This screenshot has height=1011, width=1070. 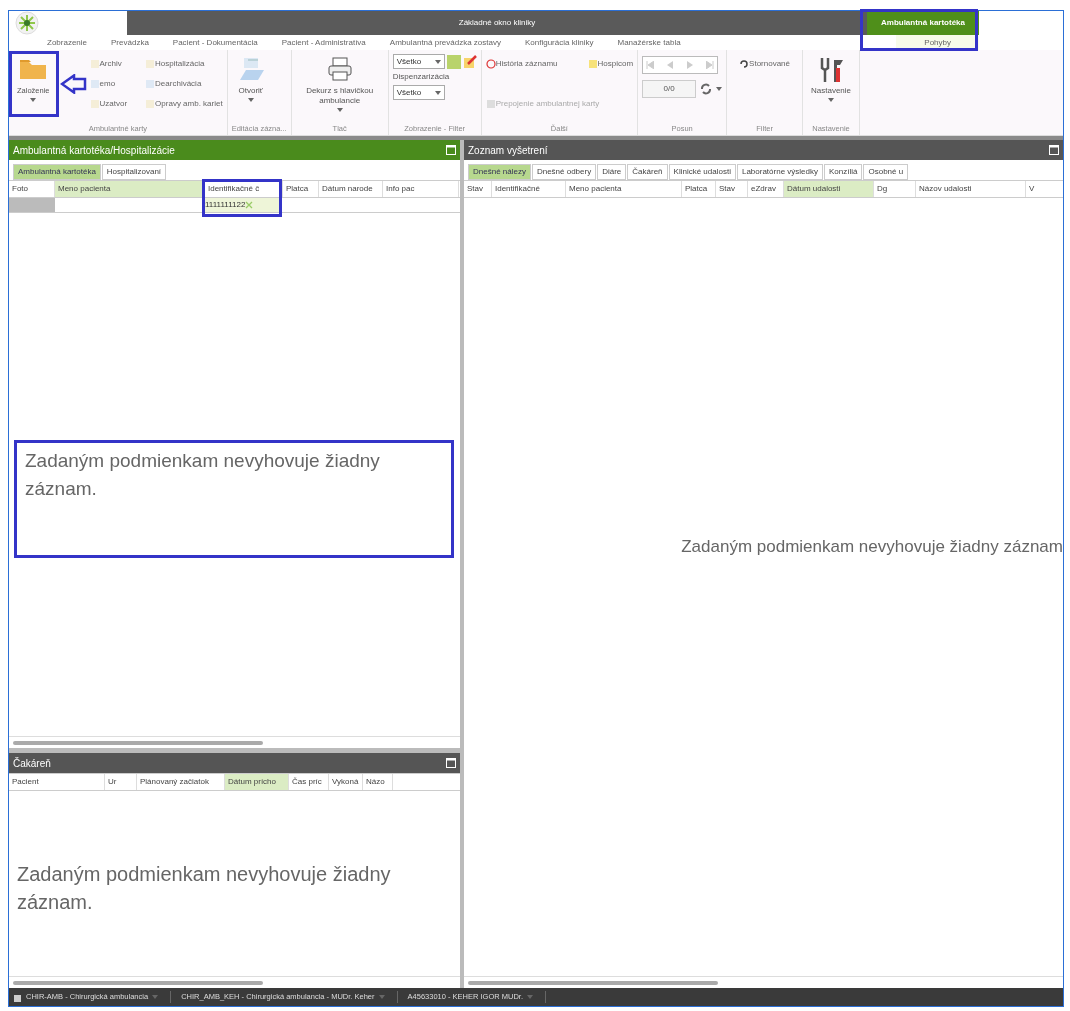 I want to click on annotation-box, so click(x=34, y=84).